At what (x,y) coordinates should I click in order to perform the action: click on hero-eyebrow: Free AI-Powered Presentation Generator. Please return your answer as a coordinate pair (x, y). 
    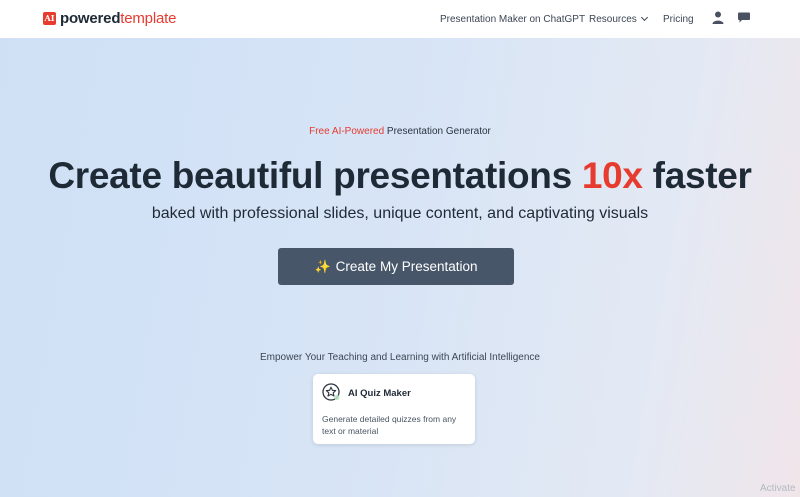
    Looking at the image, I should click on (400, 131).